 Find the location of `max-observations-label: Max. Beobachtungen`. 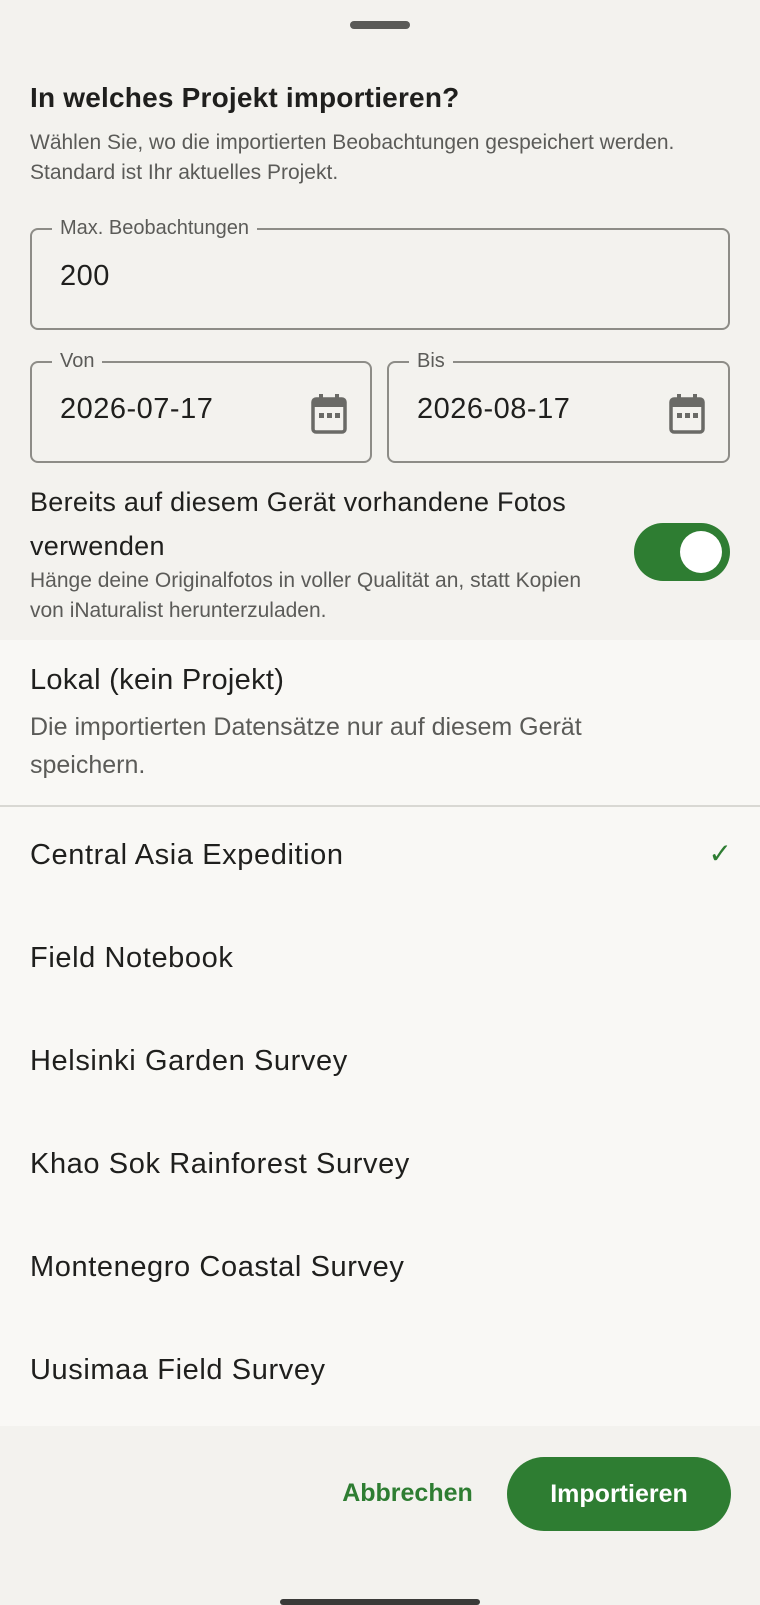

max-observations-label: Max. Beobachtungen is located at coordinates (155, 228).